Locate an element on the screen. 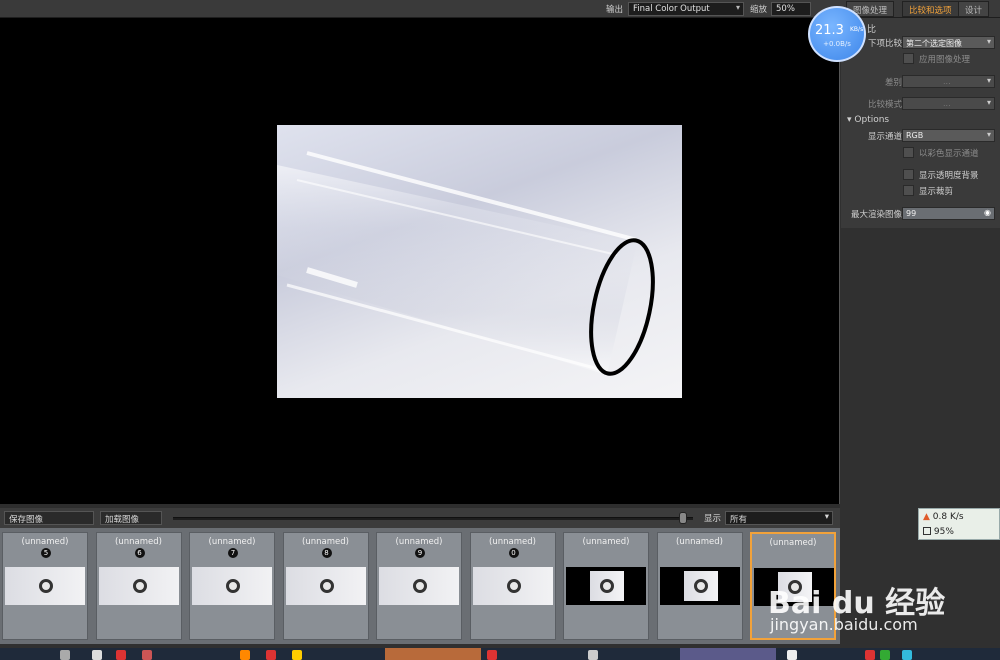 This screenshot has height=660, width=1000. thumbnail-number-badge: 8 is located at coordinates (326, 553).